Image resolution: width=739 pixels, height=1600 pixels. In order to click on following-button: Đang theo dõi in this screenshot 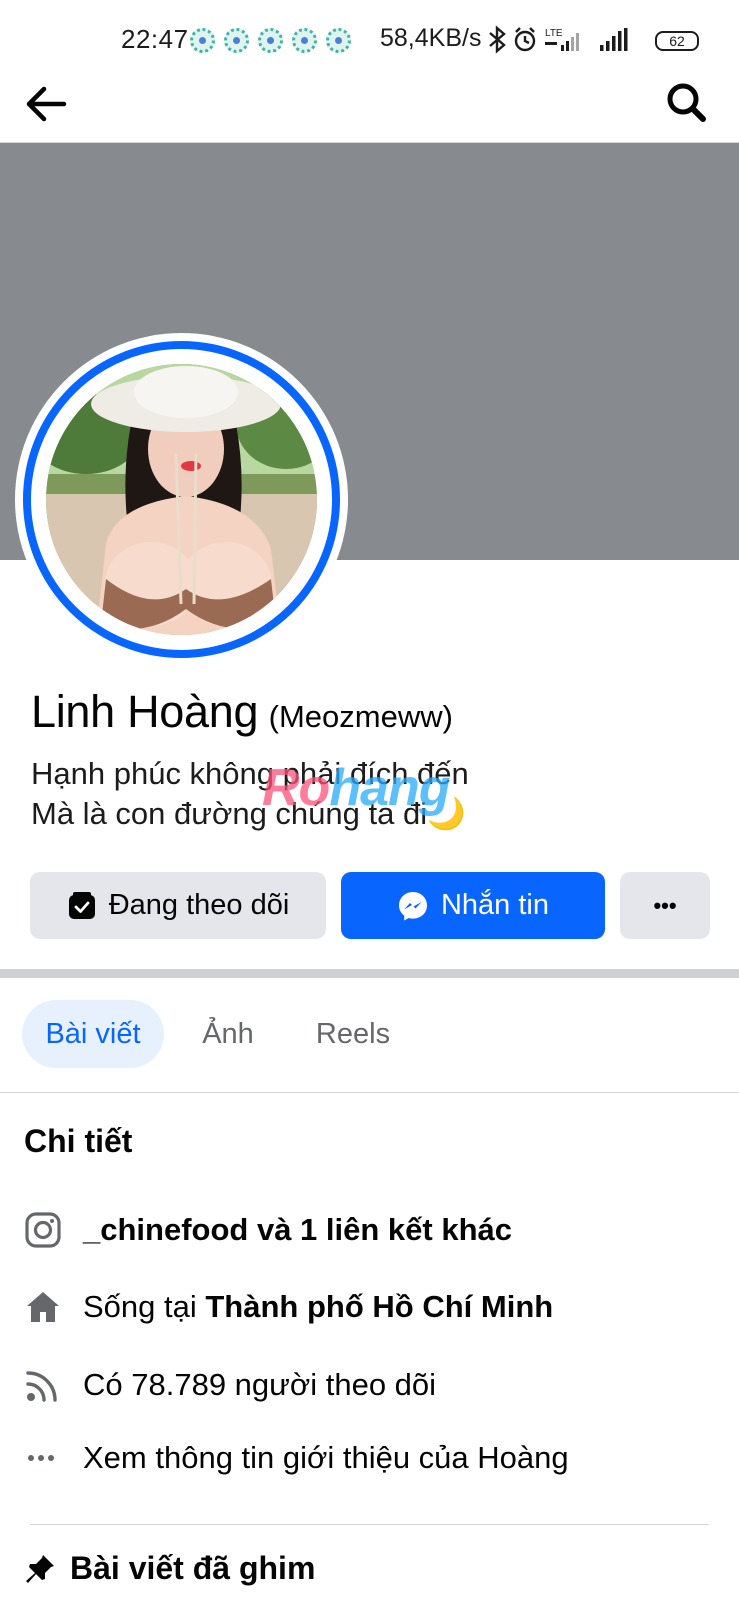, I will do `click(178, 905)`.